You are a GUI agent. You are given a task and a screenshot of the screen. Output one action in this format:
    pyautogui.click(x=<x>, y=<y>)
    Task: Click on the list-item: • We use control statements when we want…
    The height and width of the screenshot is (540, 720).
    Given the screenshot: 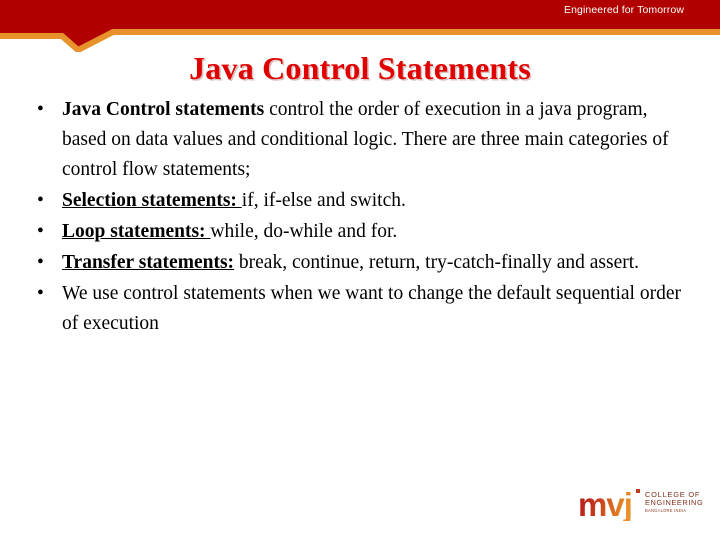 What is the action you would take?
    pyautogui.click(x=358, y=309)
    